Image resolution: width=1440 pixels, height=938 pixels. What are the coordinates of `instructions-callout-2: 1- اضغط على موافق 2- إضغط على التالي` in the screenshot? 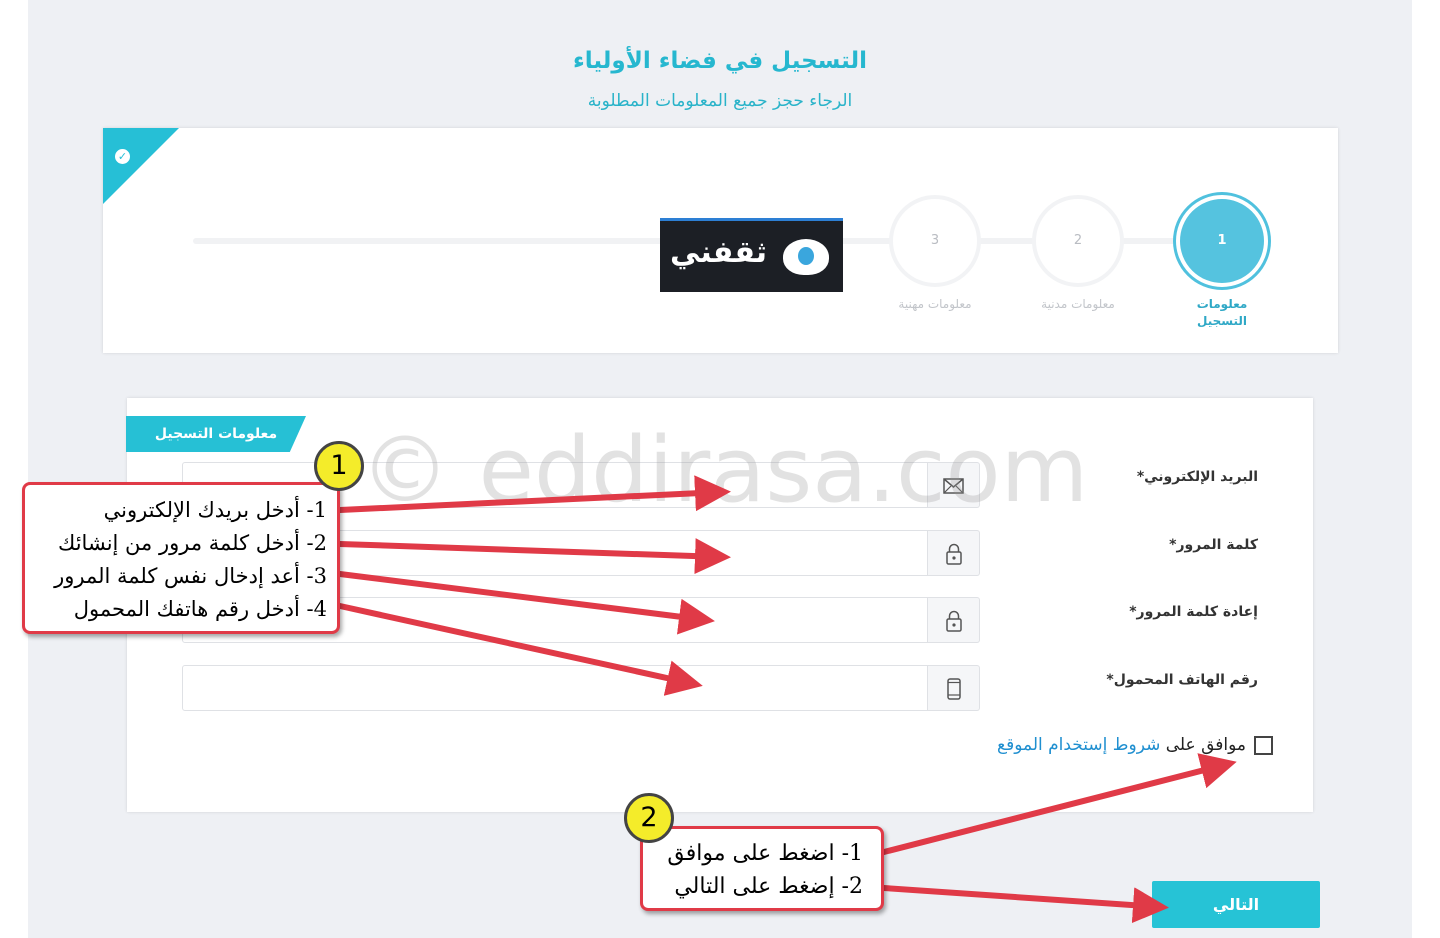 It's located at (762, 868).